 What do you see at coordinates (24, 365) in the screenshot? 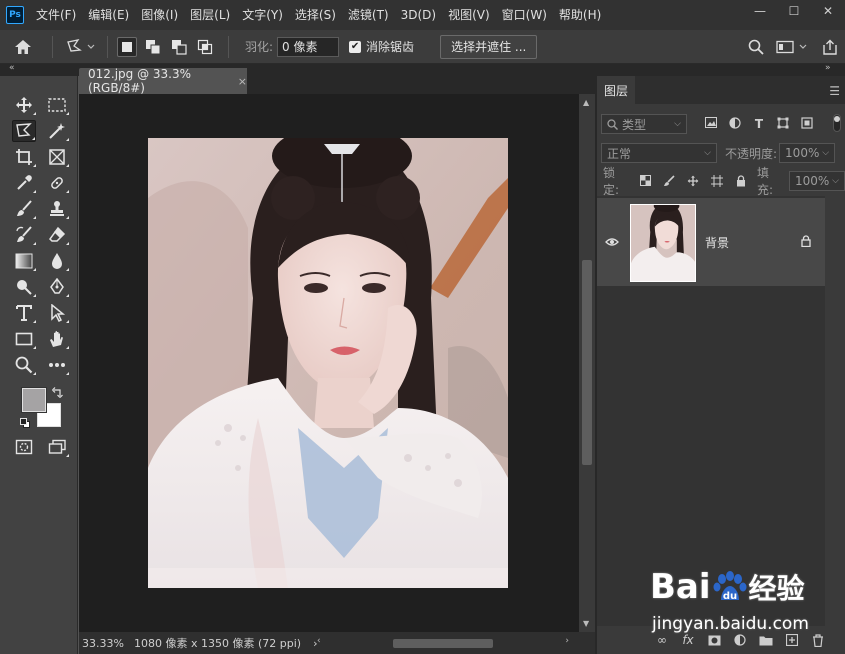
I see `zoom-tool` at bounding box center [24, 365].